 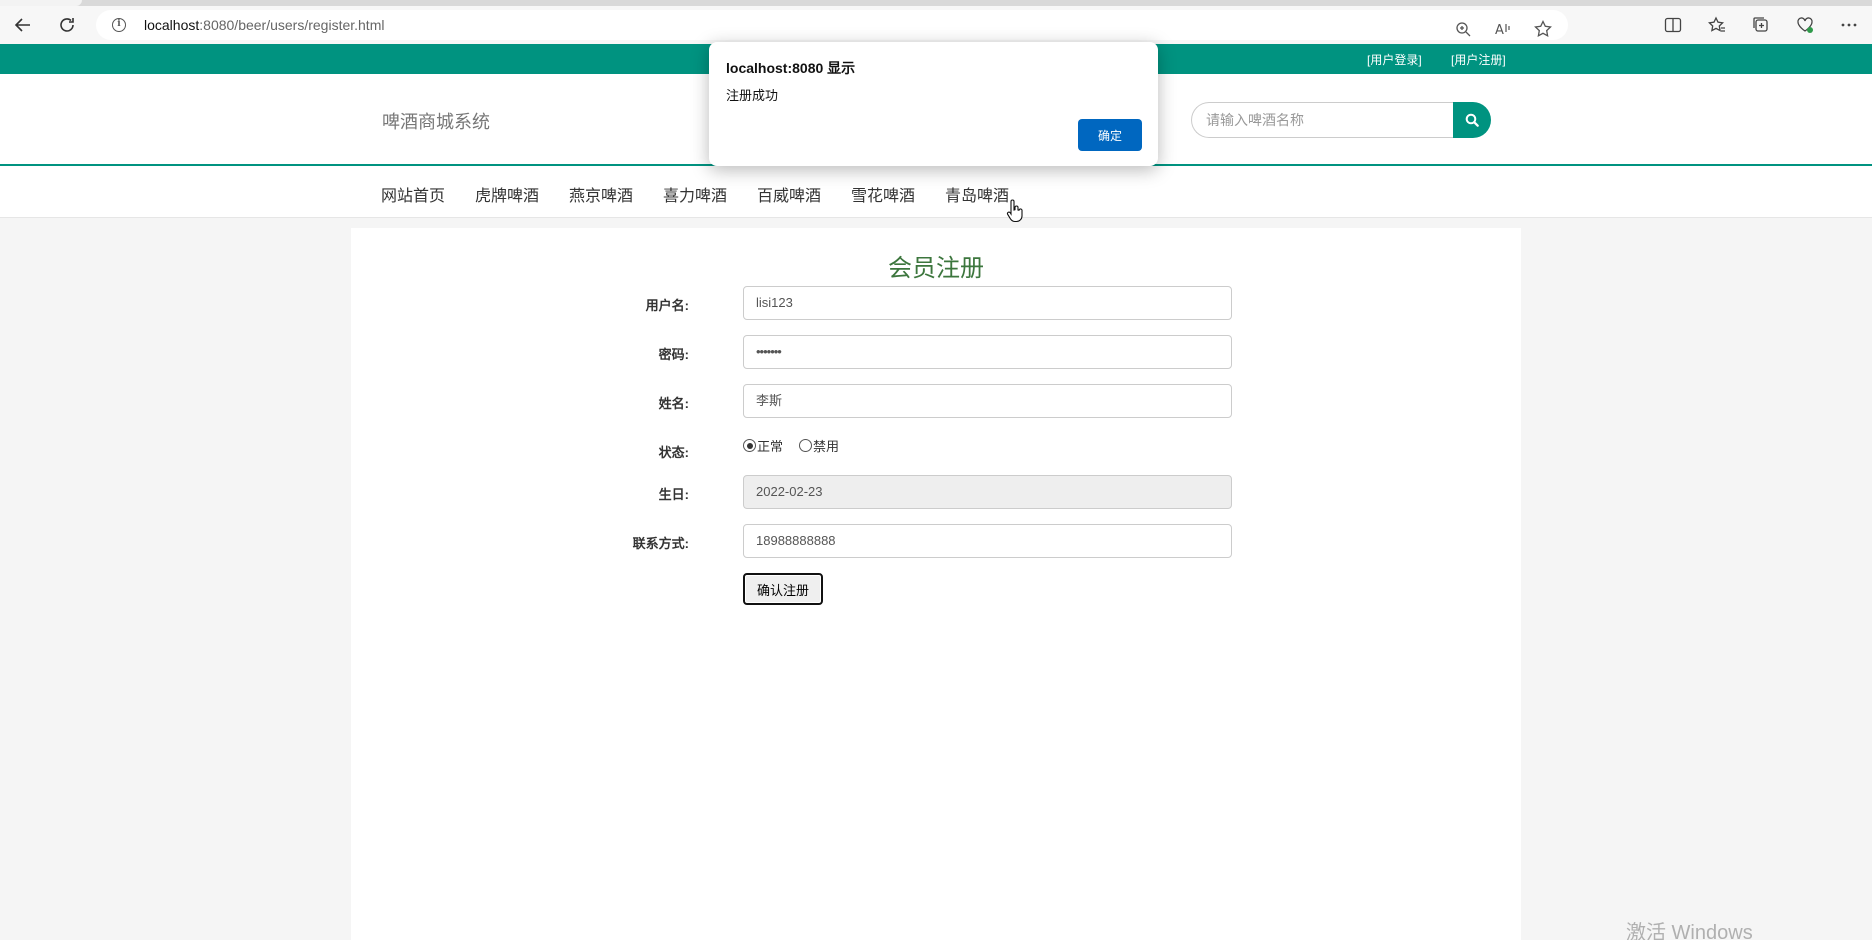 I want to click on url-text: localhost:8080/beer/users/register.html, so click(x=264, y=25).